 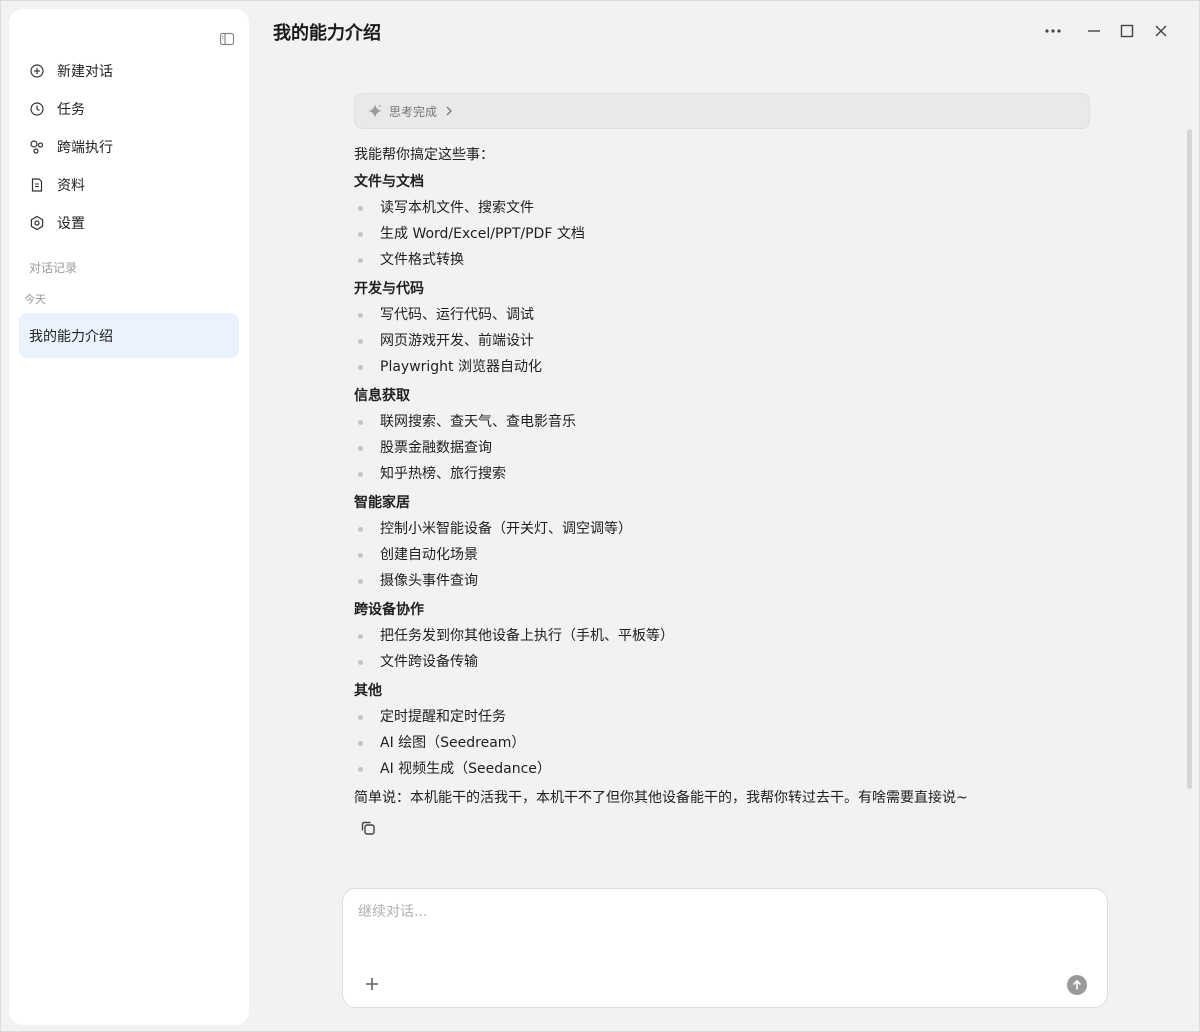 I want to click on list-item: 摄像头事件查询, so click(x=724, y=581).